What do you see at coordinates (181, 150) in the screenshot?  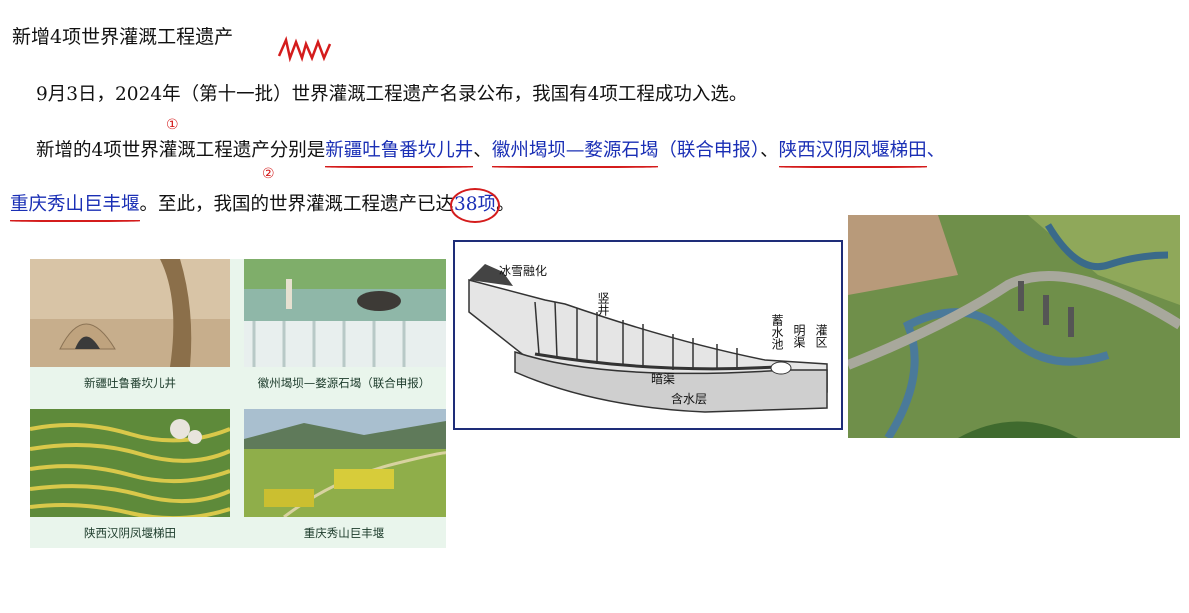 I see `list-intro: 新增的4项世界灌溉工程遗产分别是` at bounding box center [181, 150].